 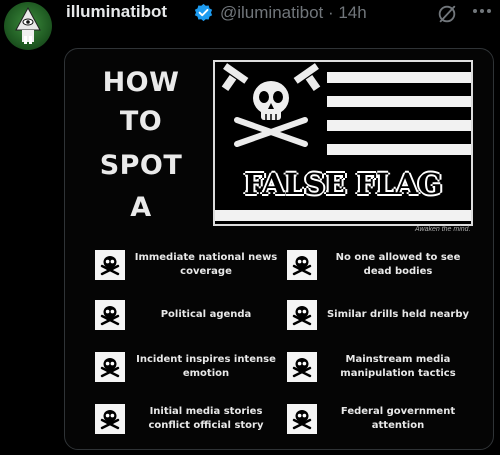 I want to click on sign-item: Incident inspires intense emotion, so click(x=190, y=367).